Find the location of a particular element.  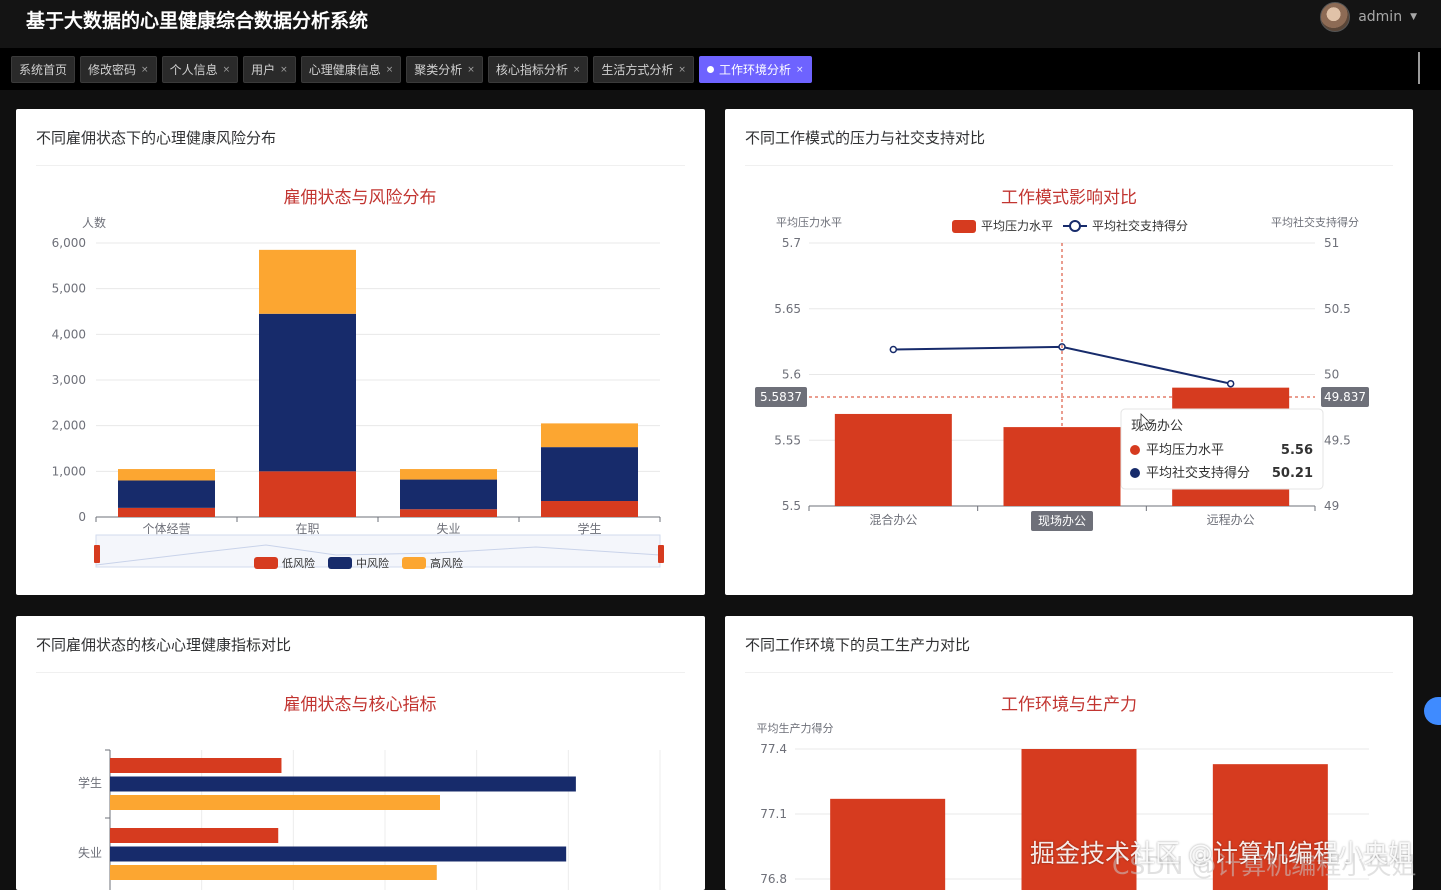

datazoom-handle-left is located at coordinates (97, 554).